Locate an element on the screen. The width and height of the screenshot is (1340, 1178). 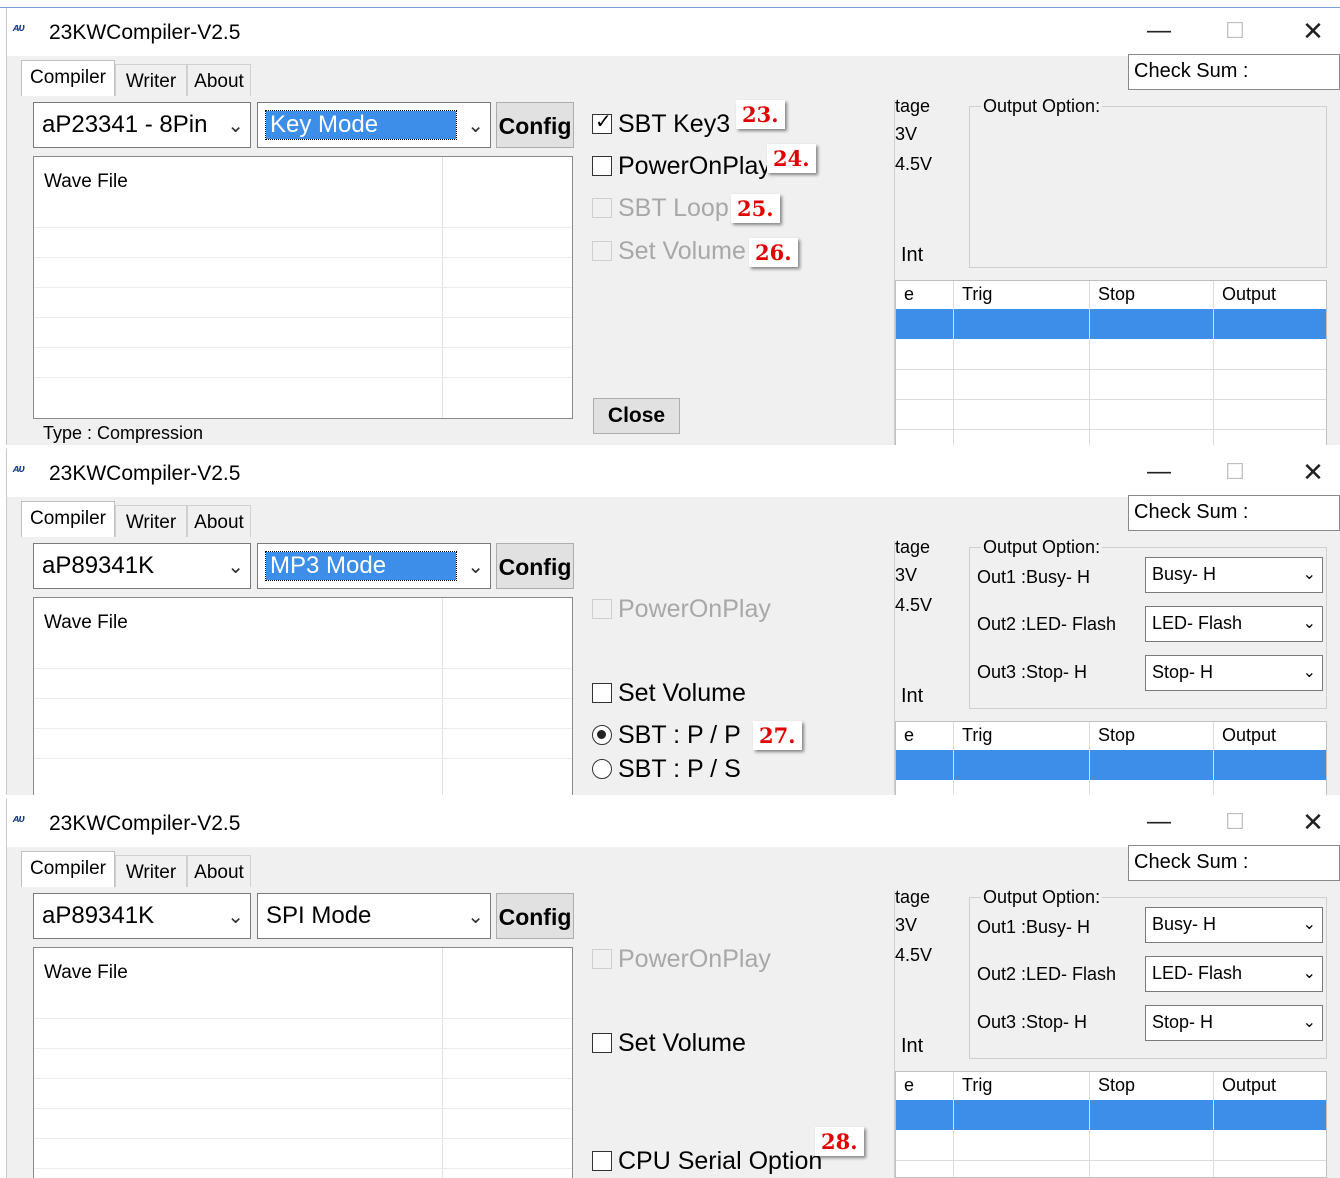
top-strip is located at coordinates (670, 4).